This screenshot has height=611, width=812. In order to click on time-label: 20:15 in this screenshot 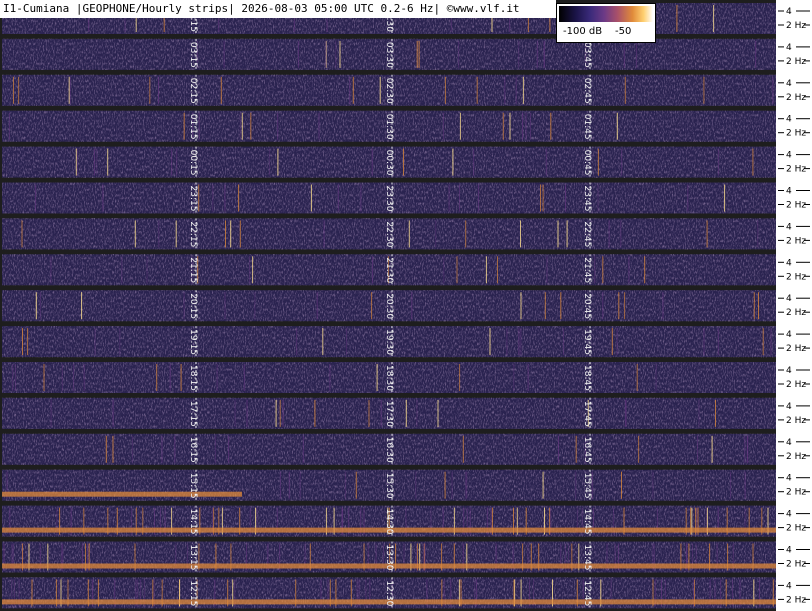, I will do `click(193, 306)`.